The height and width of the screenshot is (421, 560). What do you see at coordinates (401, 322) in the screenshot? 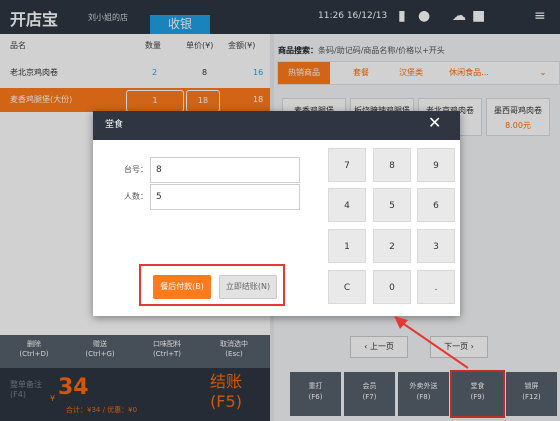
I see `arrow-head` at bounding box center [401, 322].